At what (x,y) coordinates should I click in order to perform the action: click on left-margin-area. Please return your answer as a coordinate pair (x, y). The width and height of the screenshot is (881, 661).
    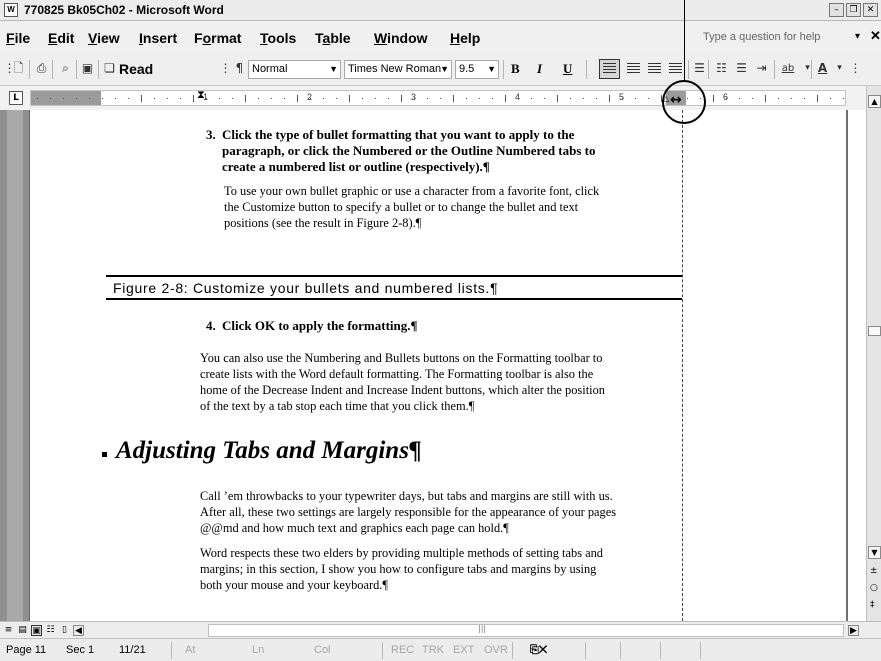
    Looking at the image, I should click on (66, 98).